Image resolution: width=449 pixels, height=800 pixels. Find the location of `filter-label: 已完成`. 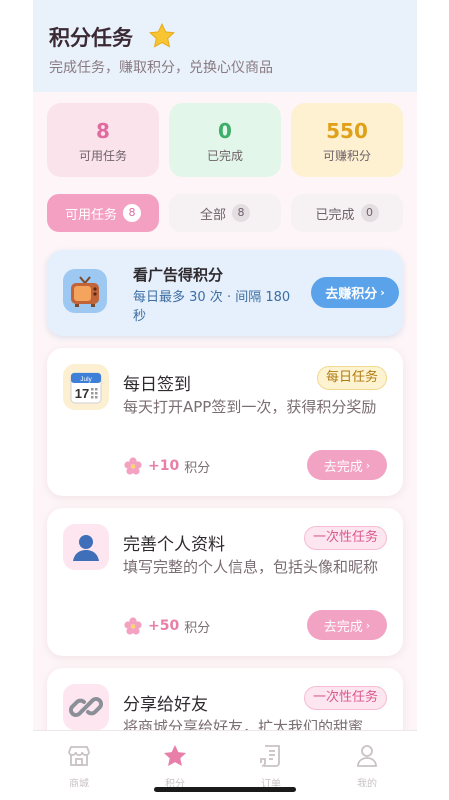

filter-label: 已完成 is located at coordinates (335, 215).